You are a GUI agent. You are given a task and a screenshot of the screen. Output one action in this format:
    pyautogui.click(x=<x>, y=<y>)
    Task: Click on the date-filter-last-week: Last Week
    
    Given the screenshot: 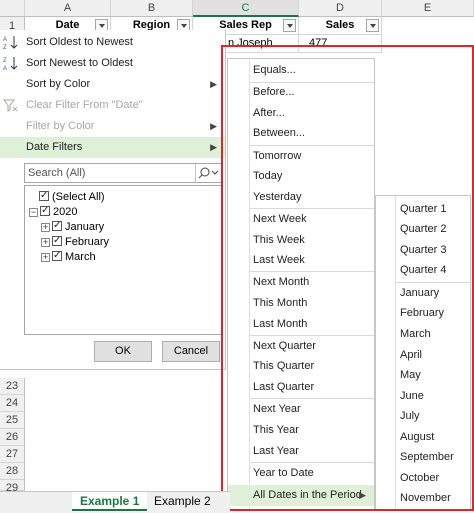 What is the action you would take?
    pyautogui.click(x=301, y=260)
    